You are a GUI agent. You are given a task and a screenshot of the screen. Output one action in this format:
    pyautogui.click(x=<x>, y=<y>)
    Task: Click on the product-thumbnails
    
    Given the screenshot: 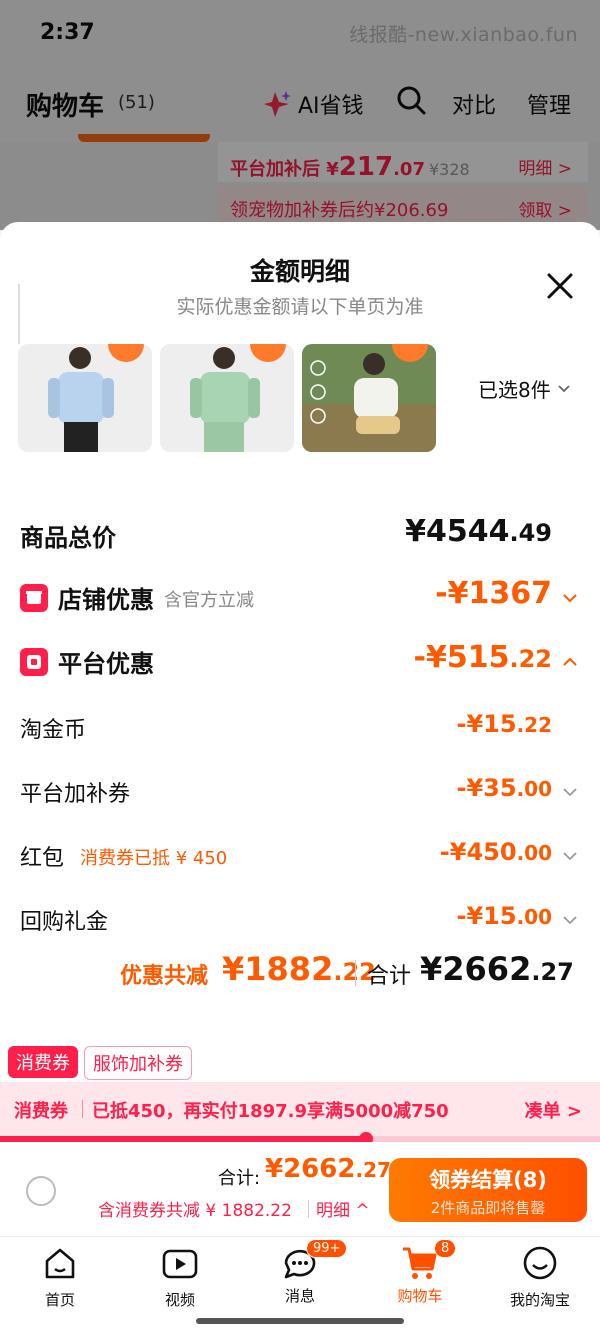 What is the action you would take?
    pyautogui.click(x=227, y=398)
    